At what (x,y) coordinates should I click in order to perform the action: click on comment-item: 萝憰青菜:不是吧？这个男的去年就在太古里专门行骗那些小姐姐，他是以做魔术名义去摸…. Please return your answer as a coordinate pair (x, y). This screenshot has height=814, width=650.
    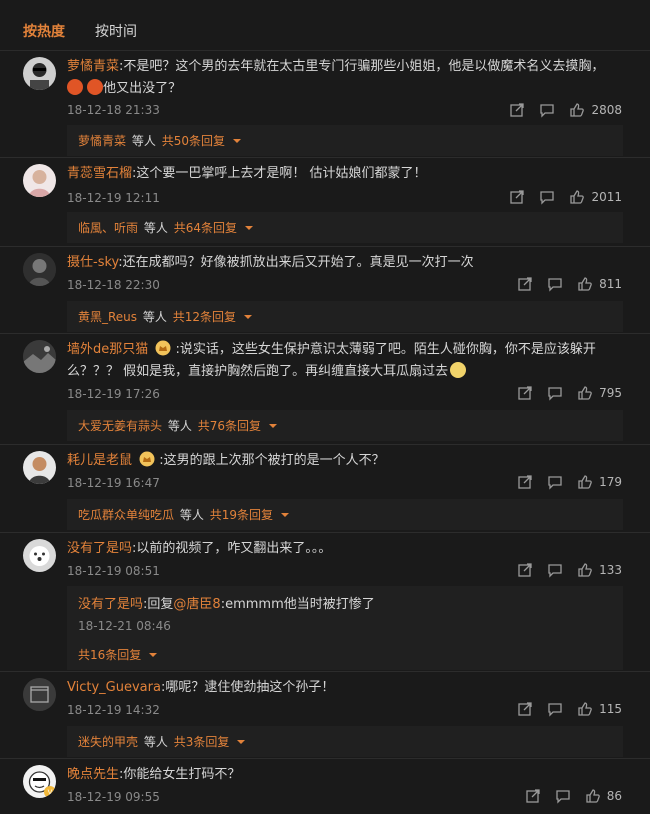
    Looking at the image, I should click on (325, 104).